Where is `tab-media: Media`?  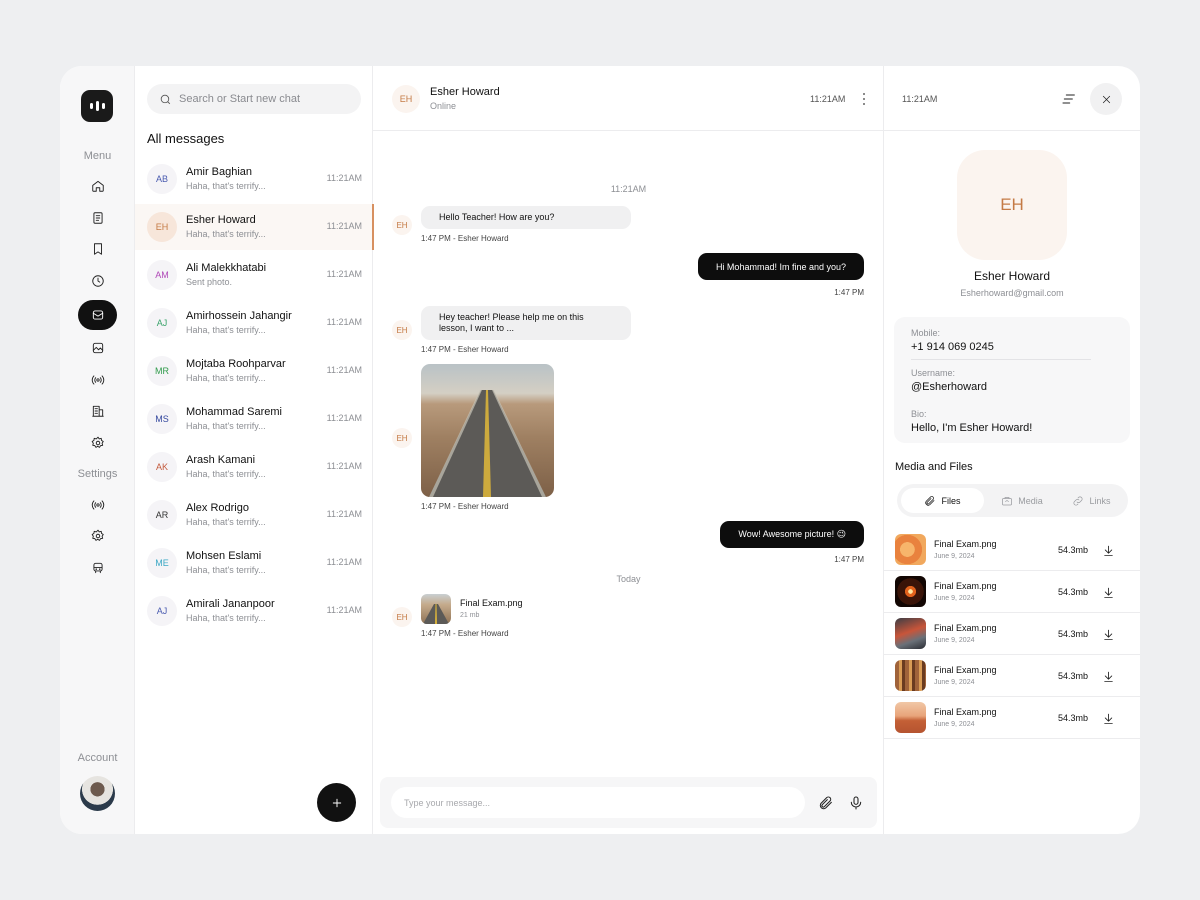
tab-media: Media is located at coordinates (1022, 500).